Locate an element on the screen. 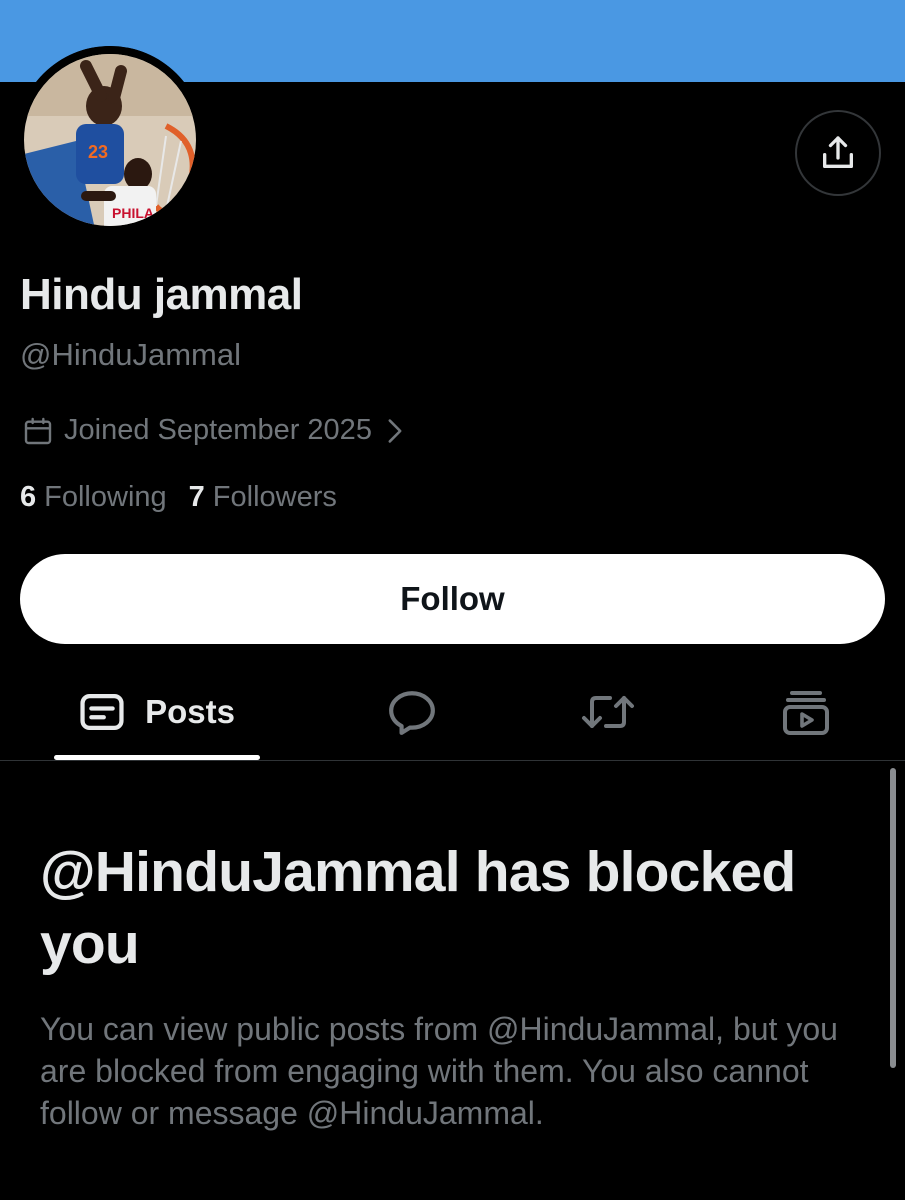 The width and height of the screenshot is (905, 1200). joined-date-row: Joined September 2025 is located at coordinates (213, 430).